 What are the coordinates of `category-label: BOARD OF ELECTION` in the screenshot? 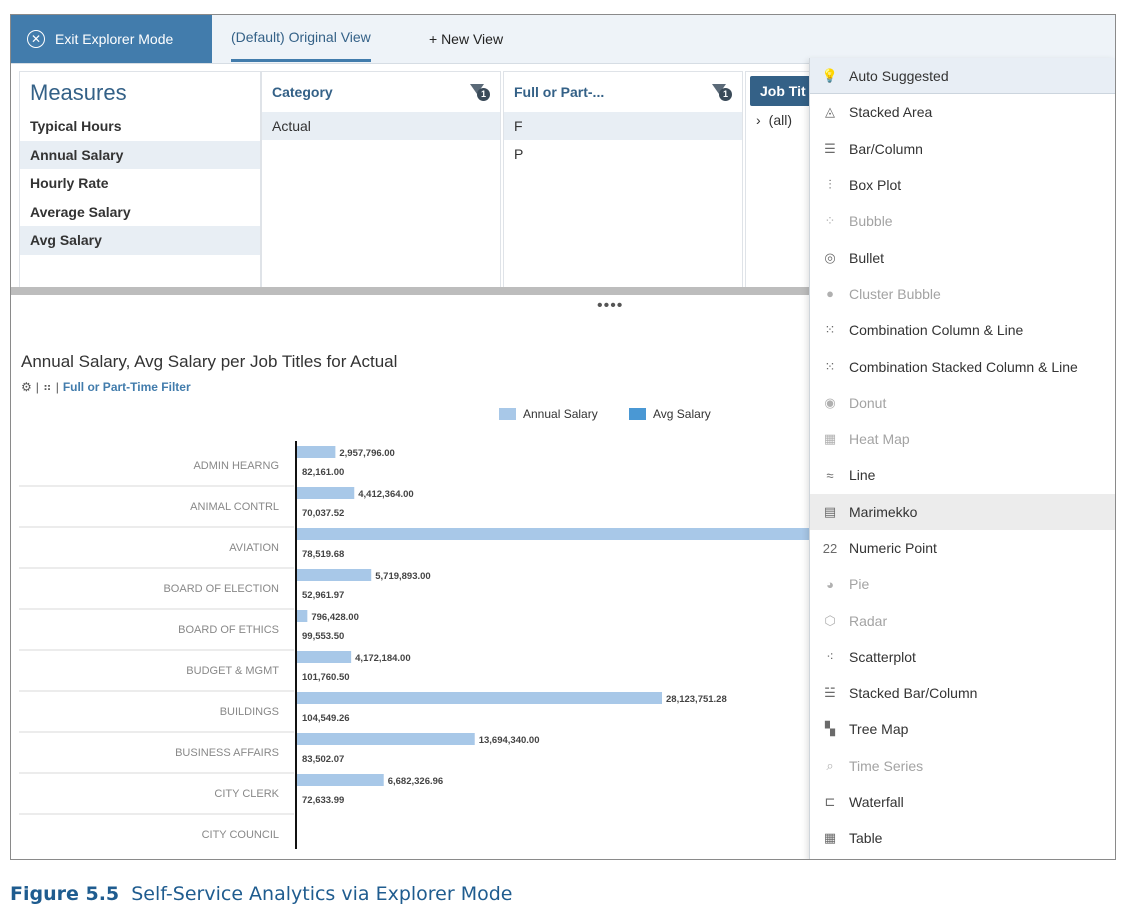 It's located at (221, 589).